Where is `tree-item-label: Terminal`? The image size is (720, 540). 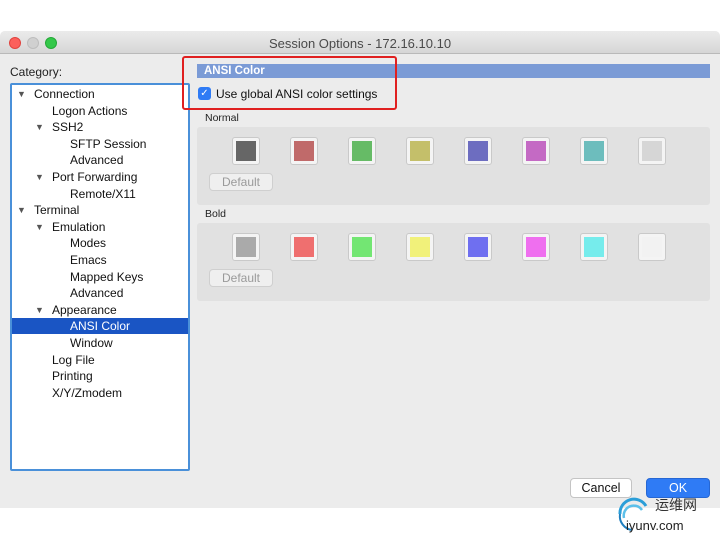 tree-item-label: Terminal is located at coordinates (57, 210).